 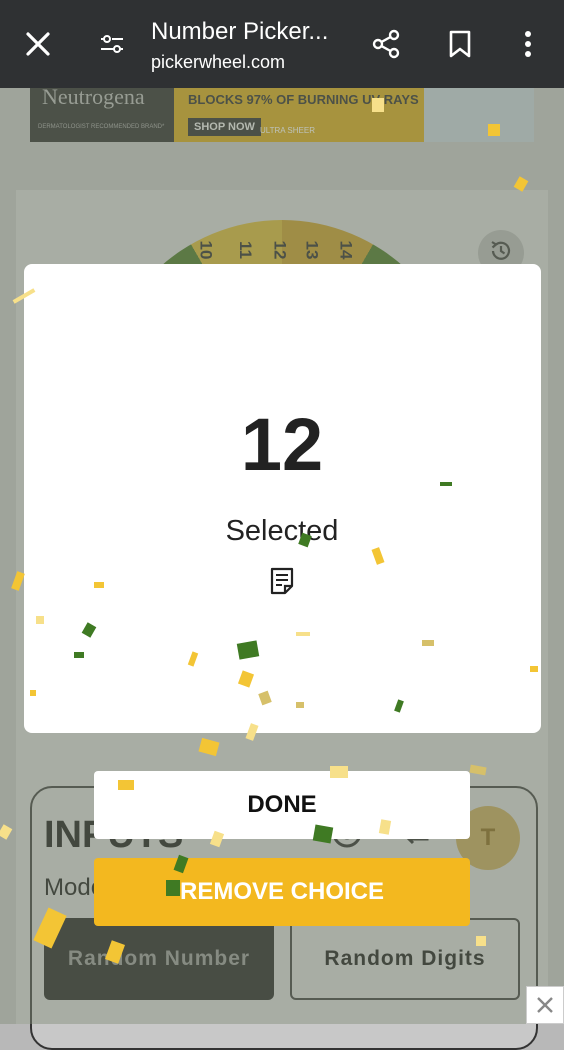 What do you see at coordinates (282, 892) in the screenshot?
I see `remove-choice-button: REMOVE CHOICE` at bounding box center [282, 892].